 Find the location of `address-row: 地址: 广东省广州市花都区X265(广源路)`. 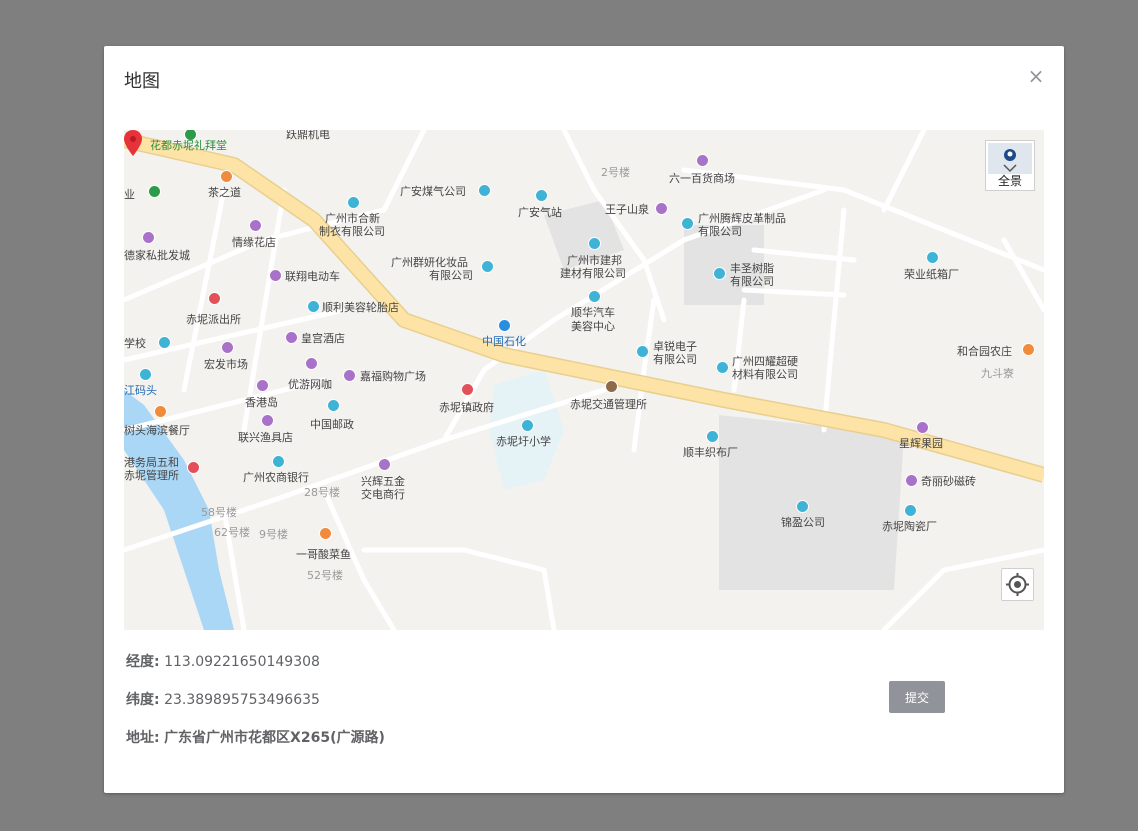

address-row: 地址: 广东省广州市花都区X265(广源路) is located at coordinates (255, 737).